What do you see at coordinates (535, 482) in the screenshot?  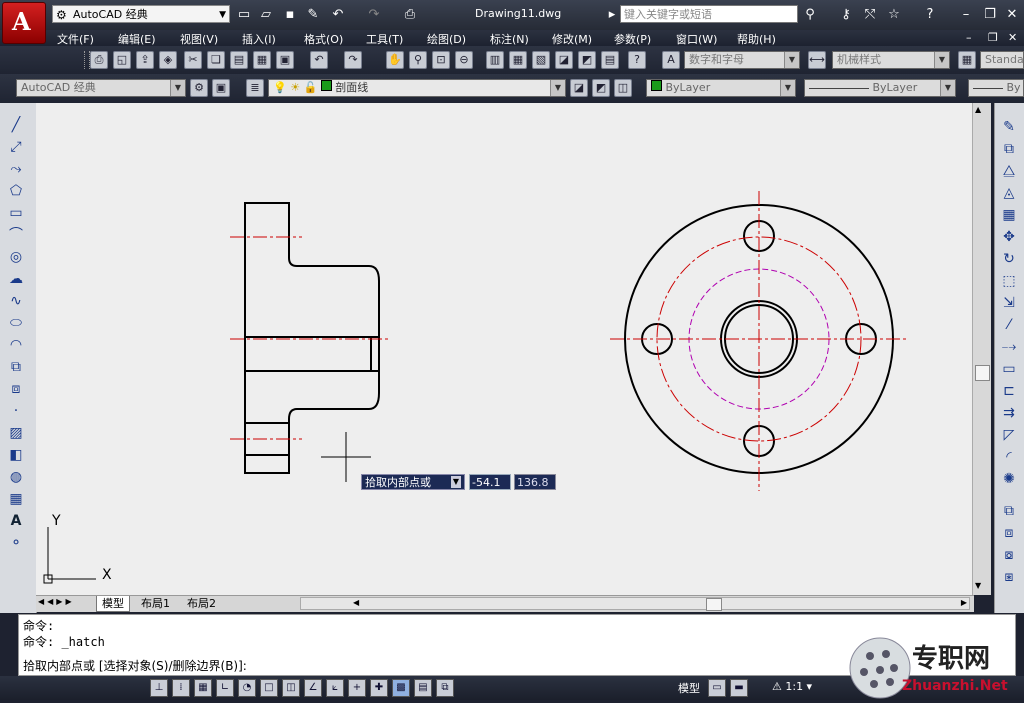 I see `dynamic-y-input: 136.8` at bounding box center [535, 482].